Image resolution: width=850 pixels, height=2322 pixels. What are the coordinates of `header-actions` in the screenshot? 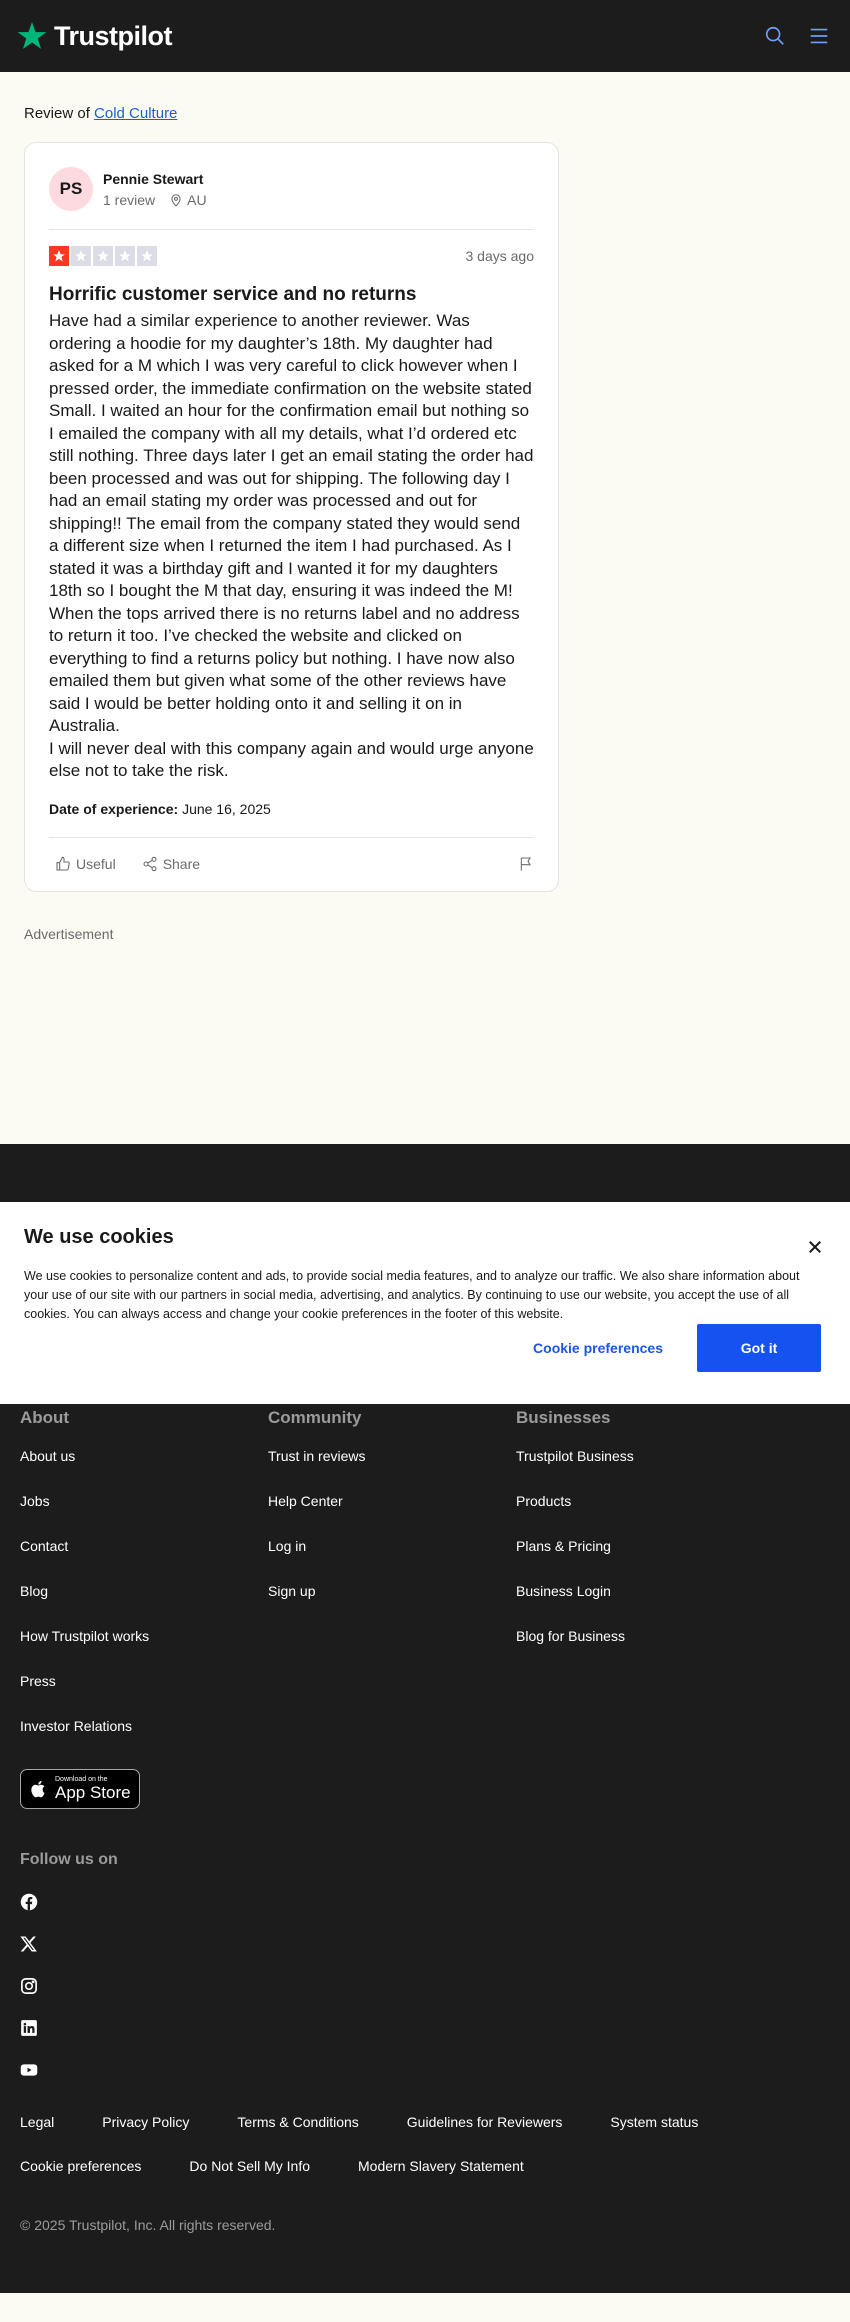 It's located at (797, 36).